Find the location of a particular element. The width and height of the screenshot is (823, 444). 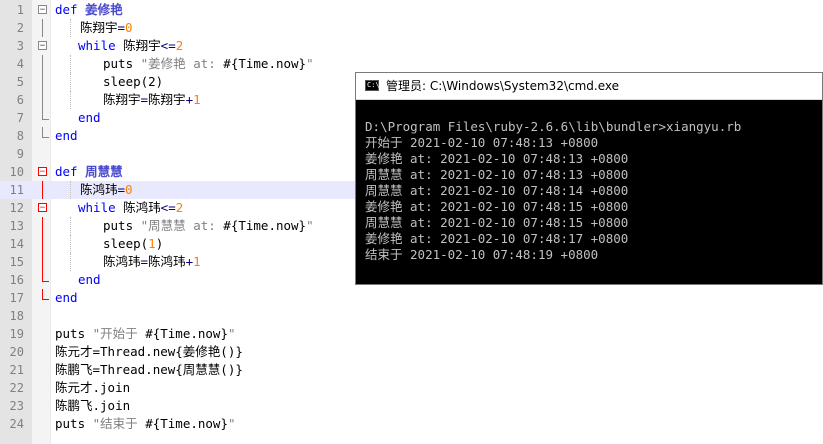

cmd-title-bar: C:\ 管理员: C:\Windows\System32\cmd.exe is located at coordinates (589, 86).